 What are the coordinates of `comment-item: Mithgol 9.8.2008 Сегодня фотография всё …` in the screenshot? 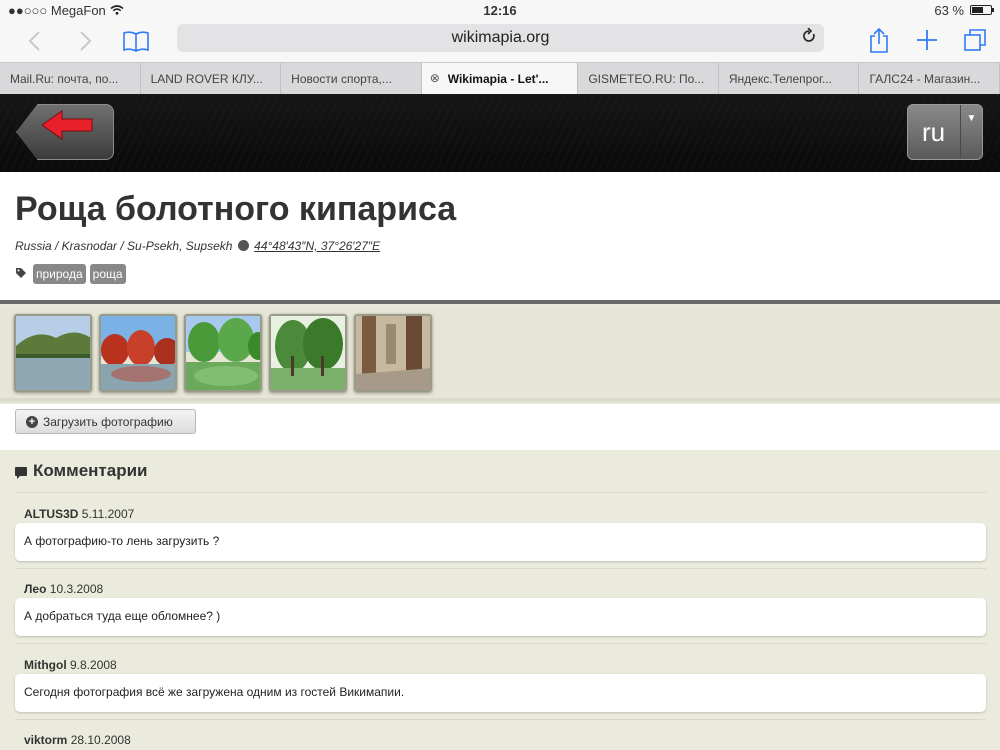 It's located at (500, 683).